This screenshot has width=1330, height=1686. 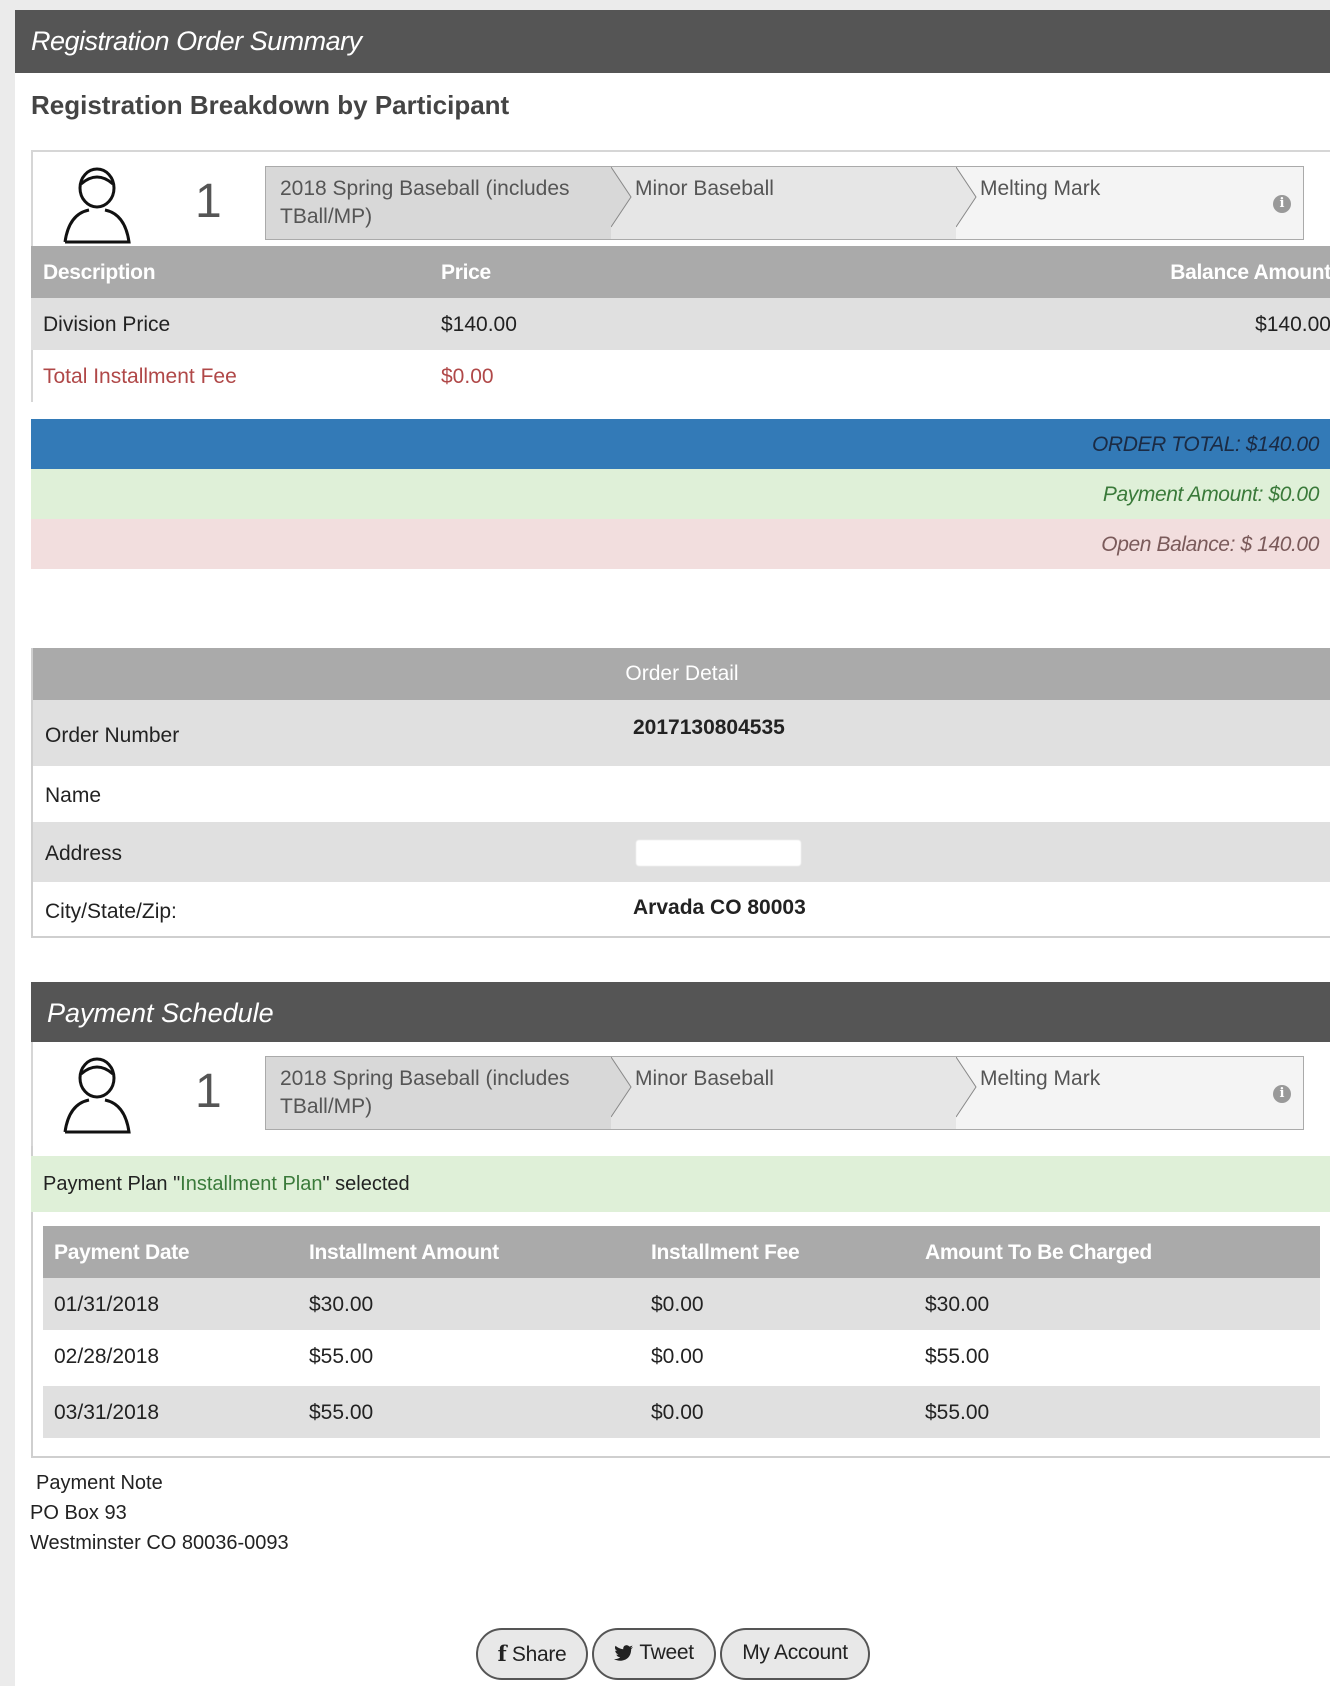 I want to click on row-price: $0.00, so click(x=467, y=376).